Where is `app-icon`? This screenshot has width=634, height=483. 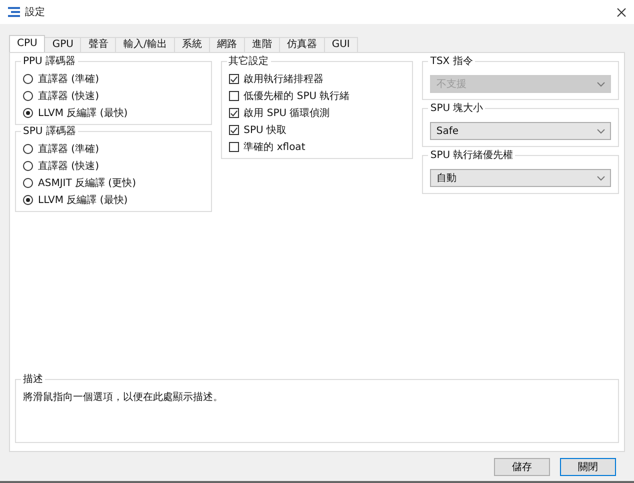
app-icon is located at coordinates (14, 12).